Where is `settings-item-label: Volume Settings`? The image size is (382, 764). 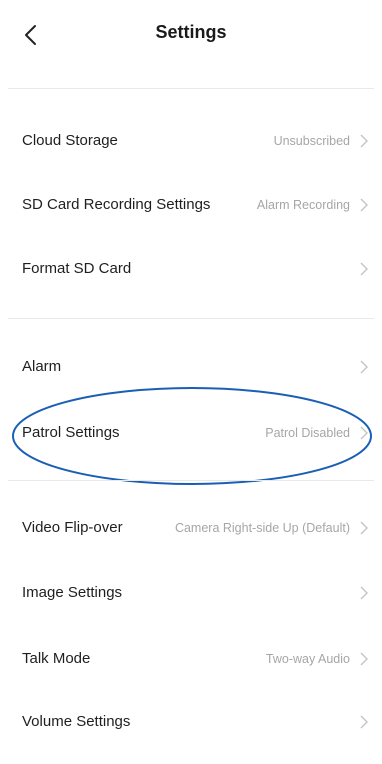
settings-item-label: Volume Settings is located at coordinates (76, 721).